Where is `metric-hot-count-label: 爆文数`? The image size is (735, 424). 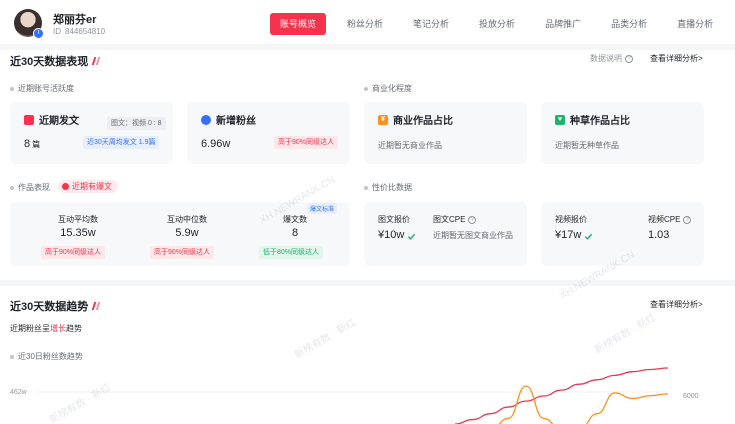 metric-hot-count-label: 爆文数 is located at coordinates (295, 219).